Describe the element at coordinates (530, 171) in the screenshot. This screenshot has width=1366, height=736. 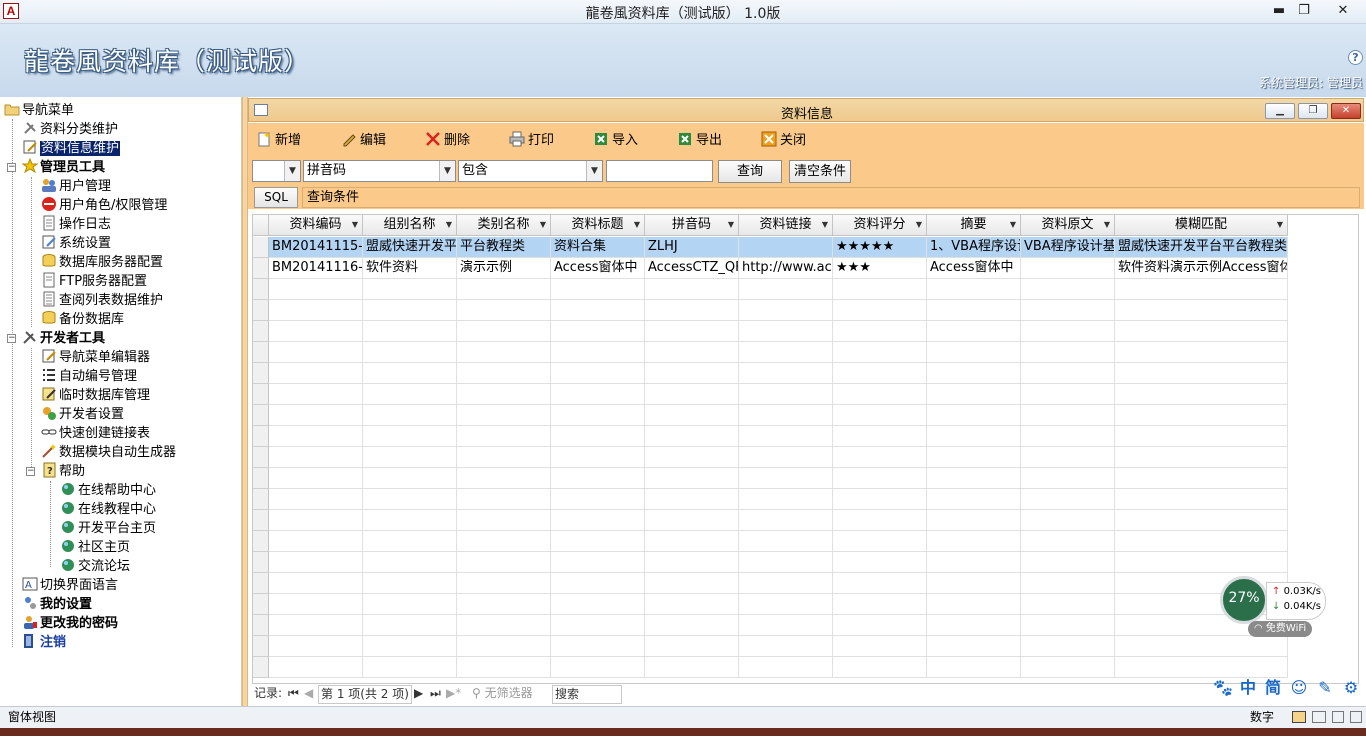
I see `operator-selector: 包含 ▼` at that location.